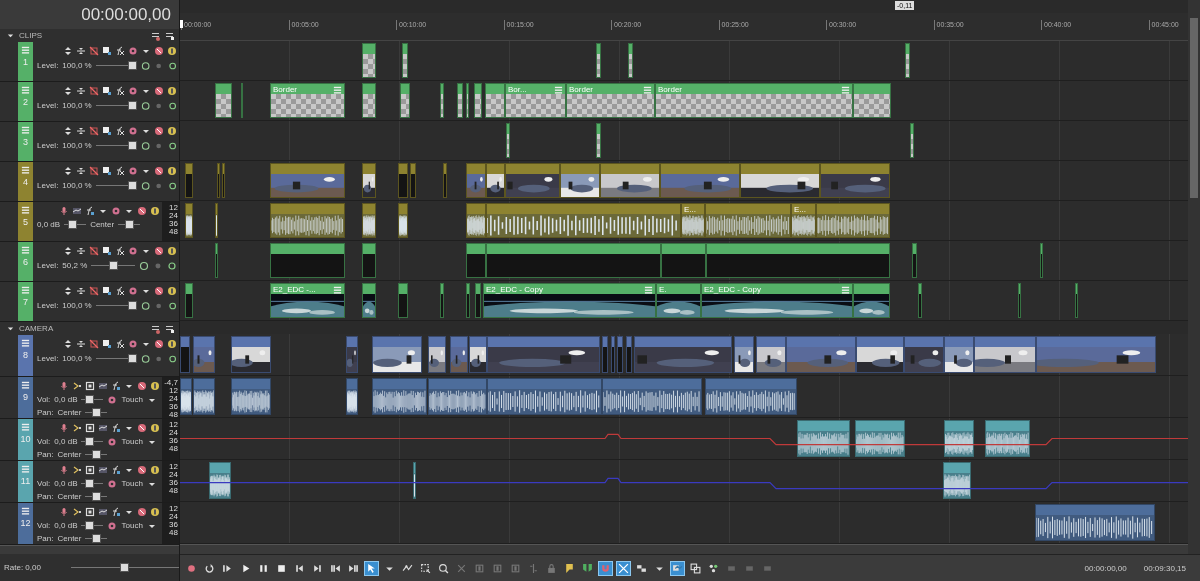  I want to click on track-number: 10, so click(25, 439).